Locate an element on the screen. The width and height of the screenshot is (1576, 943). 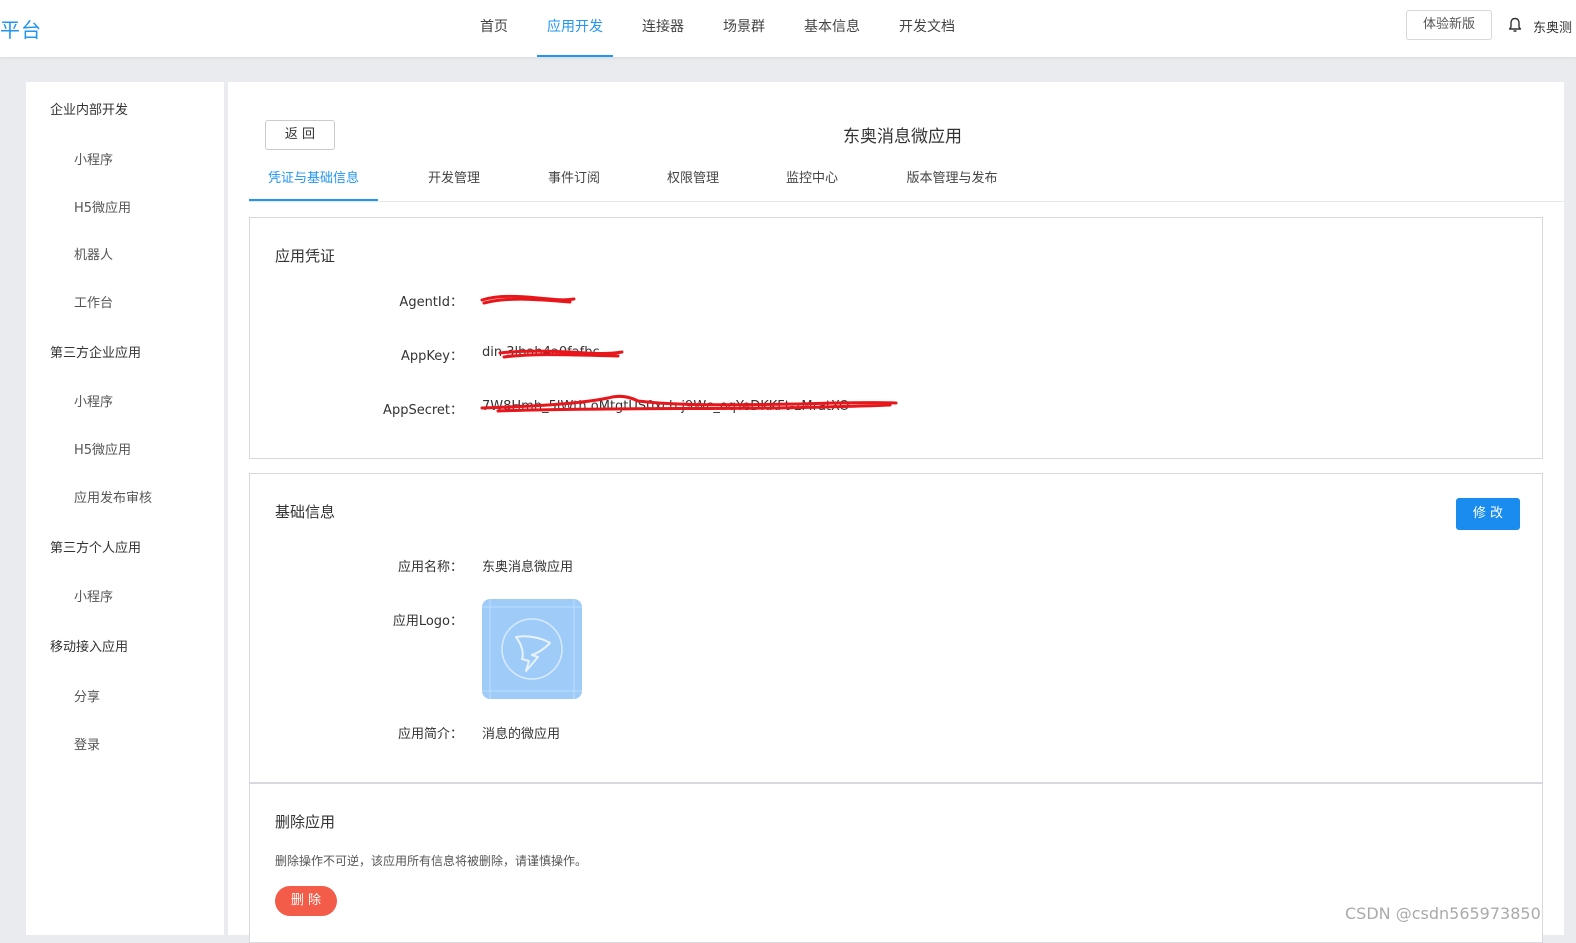
delete-warning-text: 删除操作不可逆，该应用所有信息将被删除，请谨慎操作。 is located at coordinates (431, 861).